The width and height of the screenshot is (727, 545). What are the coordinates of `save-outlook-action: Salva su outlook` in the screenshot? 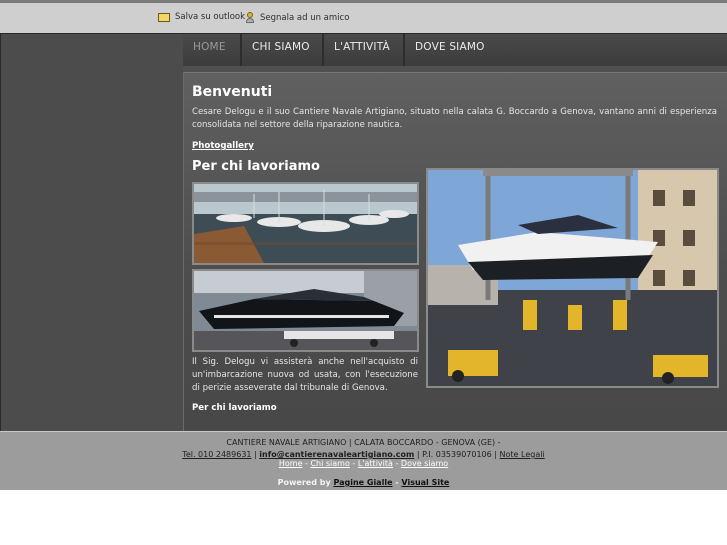 It's located at (201, 17).